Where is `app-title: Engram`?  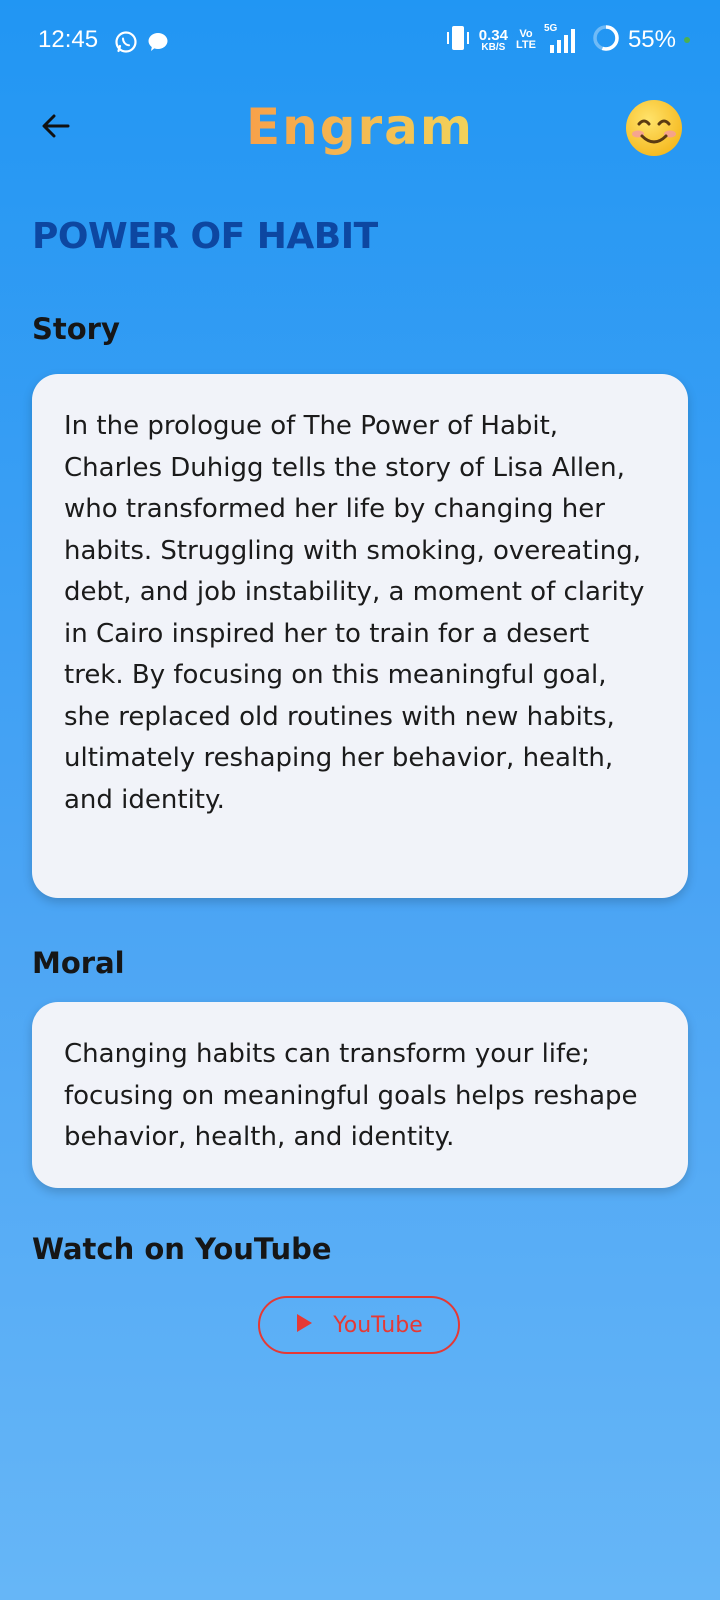 app-title: Engram is located at coordinates (360, 127).